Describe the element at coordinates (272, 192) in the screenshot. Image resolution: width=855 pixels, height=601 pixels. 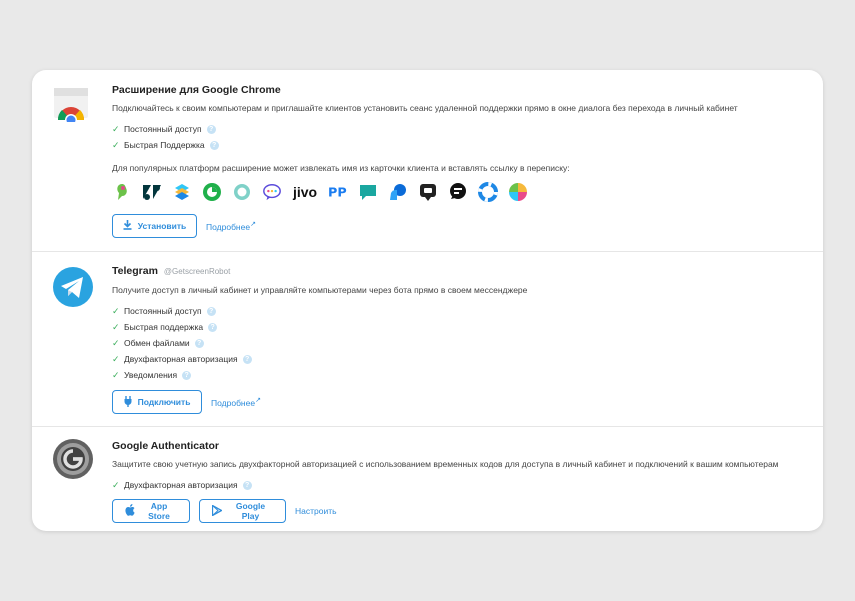
I see `platform-chat-dots-icon` at that location.